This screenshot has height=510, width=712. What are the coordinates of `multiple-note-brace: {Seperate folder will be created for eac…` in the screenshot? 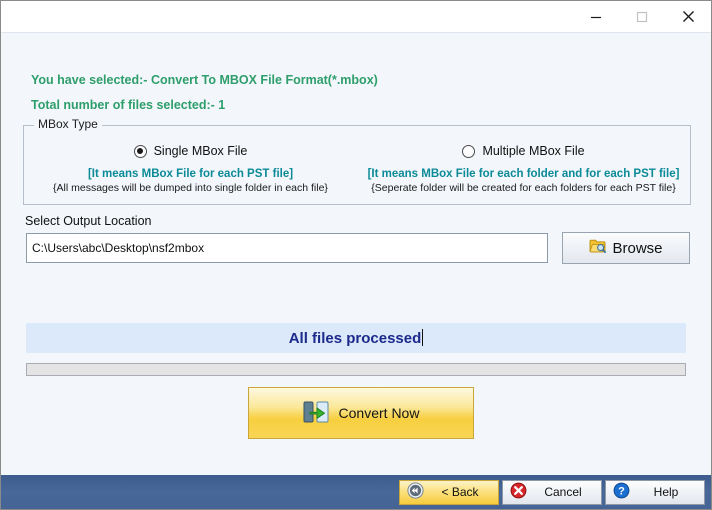 It's located at (523, 187).